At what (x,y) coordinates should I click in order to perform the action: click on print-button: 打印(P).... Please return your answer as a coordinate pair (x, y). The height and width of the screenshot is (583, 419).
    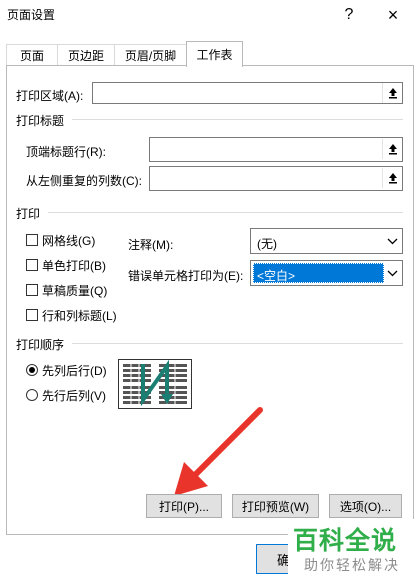
    Looking at the image, I should click on (184, 506).